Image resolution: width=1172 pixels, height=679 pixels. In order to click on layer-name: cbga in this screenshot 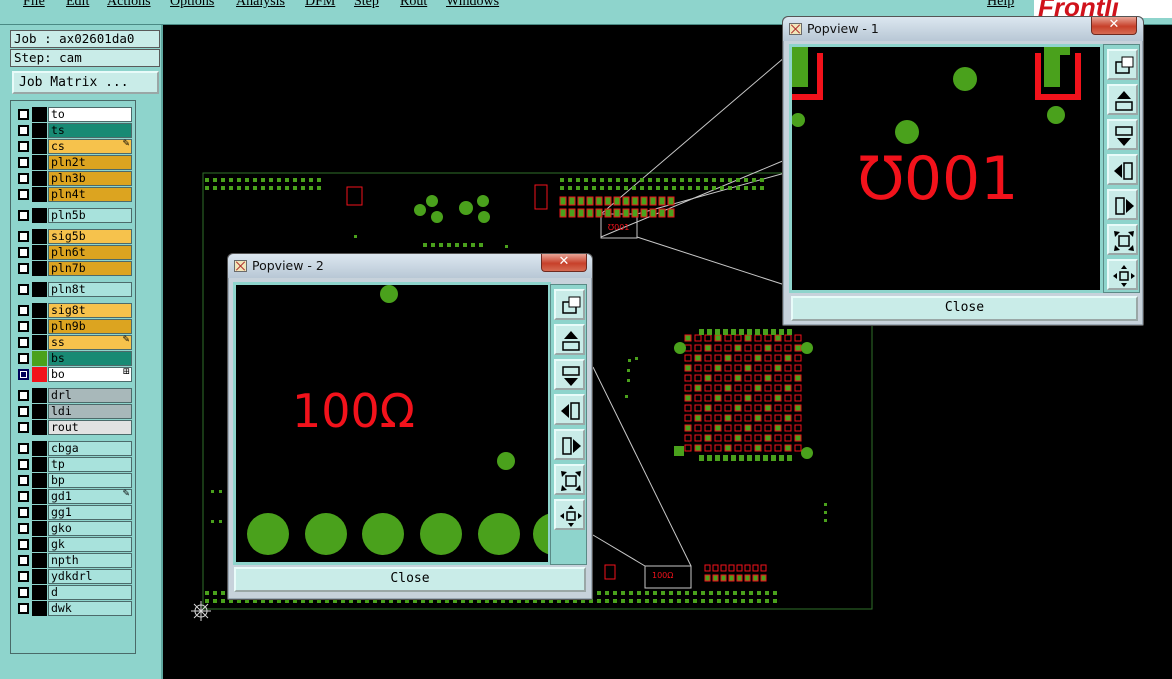, I will do `click(90, 448)`.